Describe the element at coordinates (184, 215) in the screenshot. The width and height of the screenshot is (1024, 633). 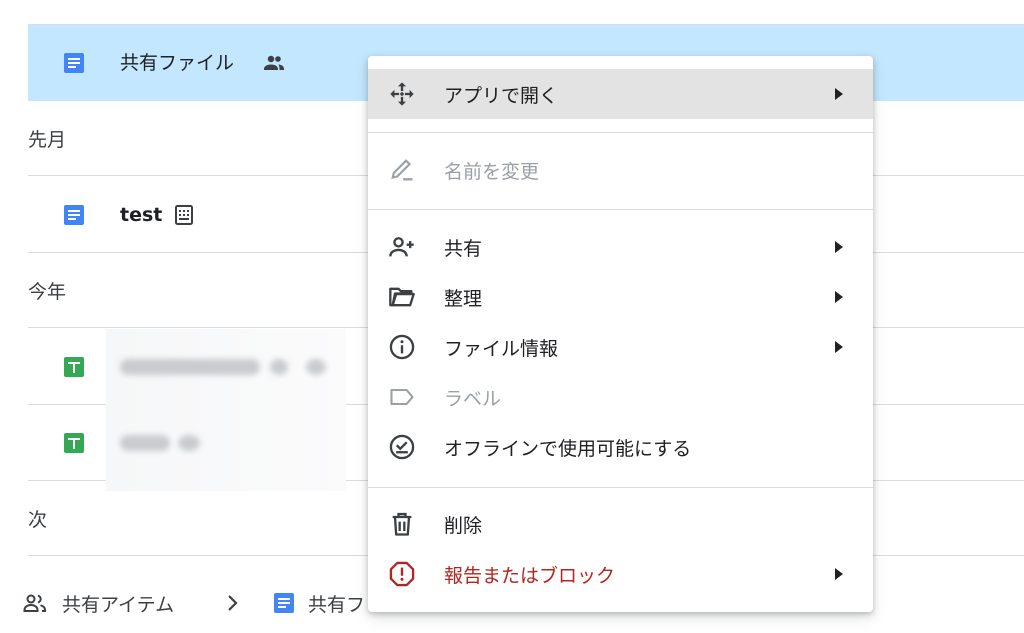
I see `form-template-icon` at that location.